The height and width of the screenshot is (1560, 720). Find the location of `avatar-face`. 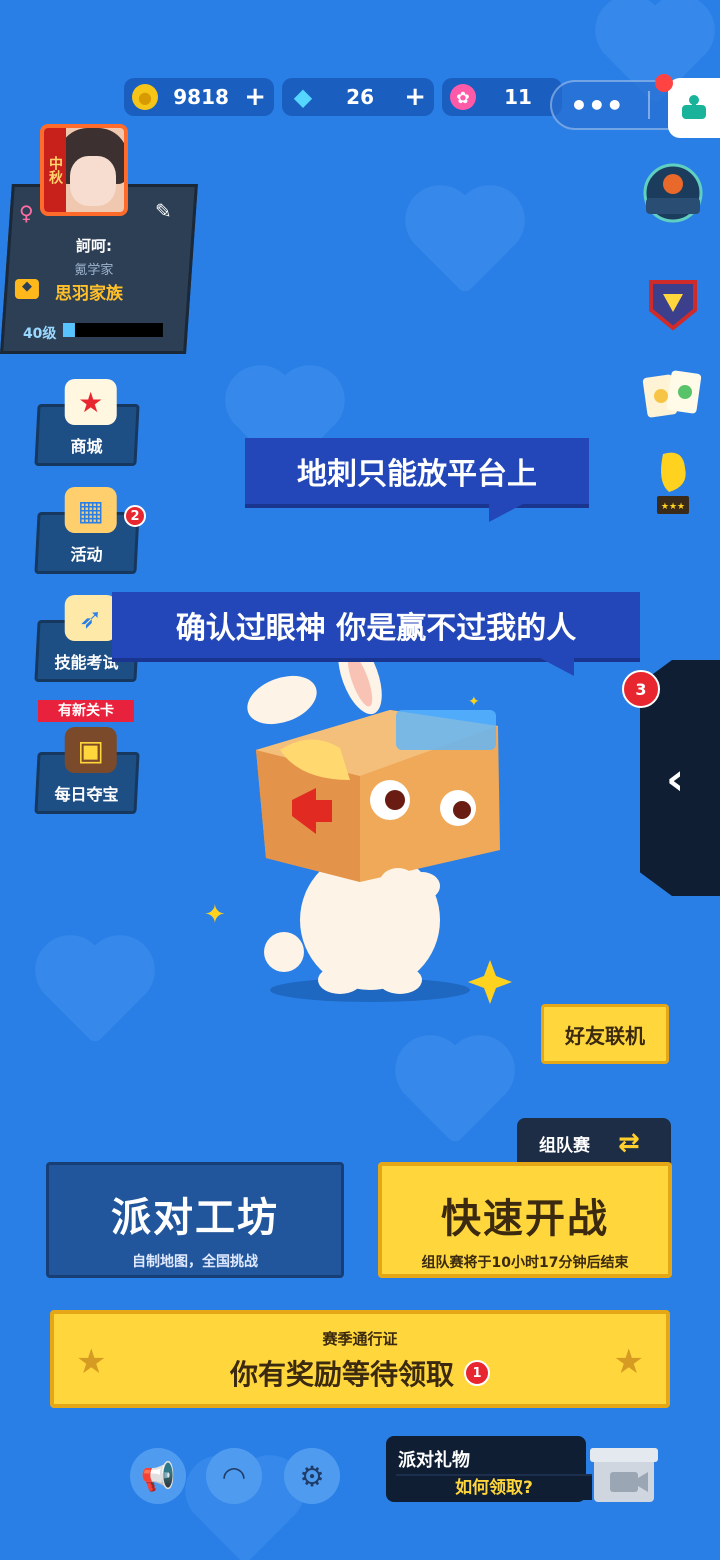

avatar-face is located at coordinates (93, 181).